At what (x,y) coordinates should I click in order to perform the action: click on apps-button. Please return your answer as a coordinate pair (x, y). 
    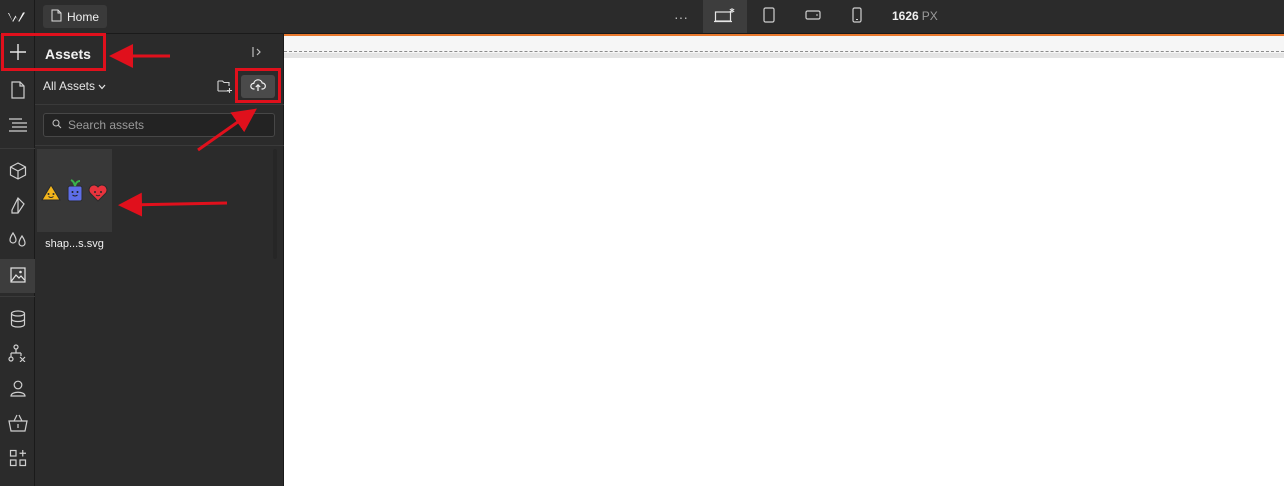
    Looking at the image, I should click on (17, 459).